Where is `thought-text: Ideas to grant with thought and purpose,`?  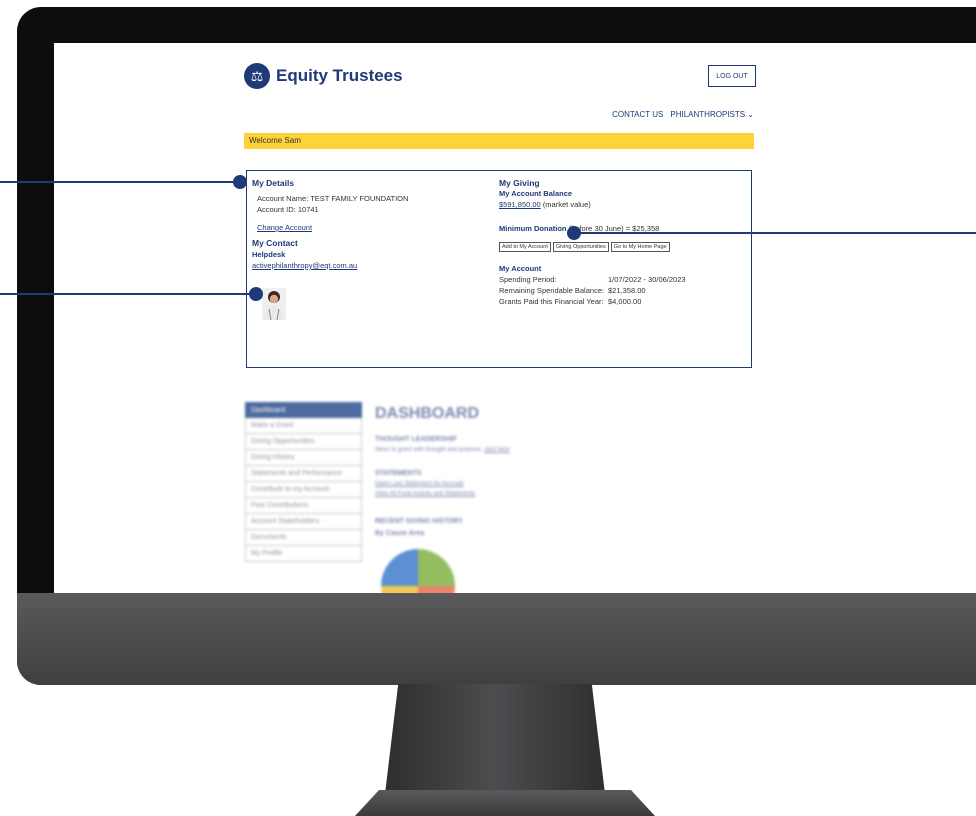
thought-text: Ideas to grant with thought and purpose, is located at coordinates (429, 450).